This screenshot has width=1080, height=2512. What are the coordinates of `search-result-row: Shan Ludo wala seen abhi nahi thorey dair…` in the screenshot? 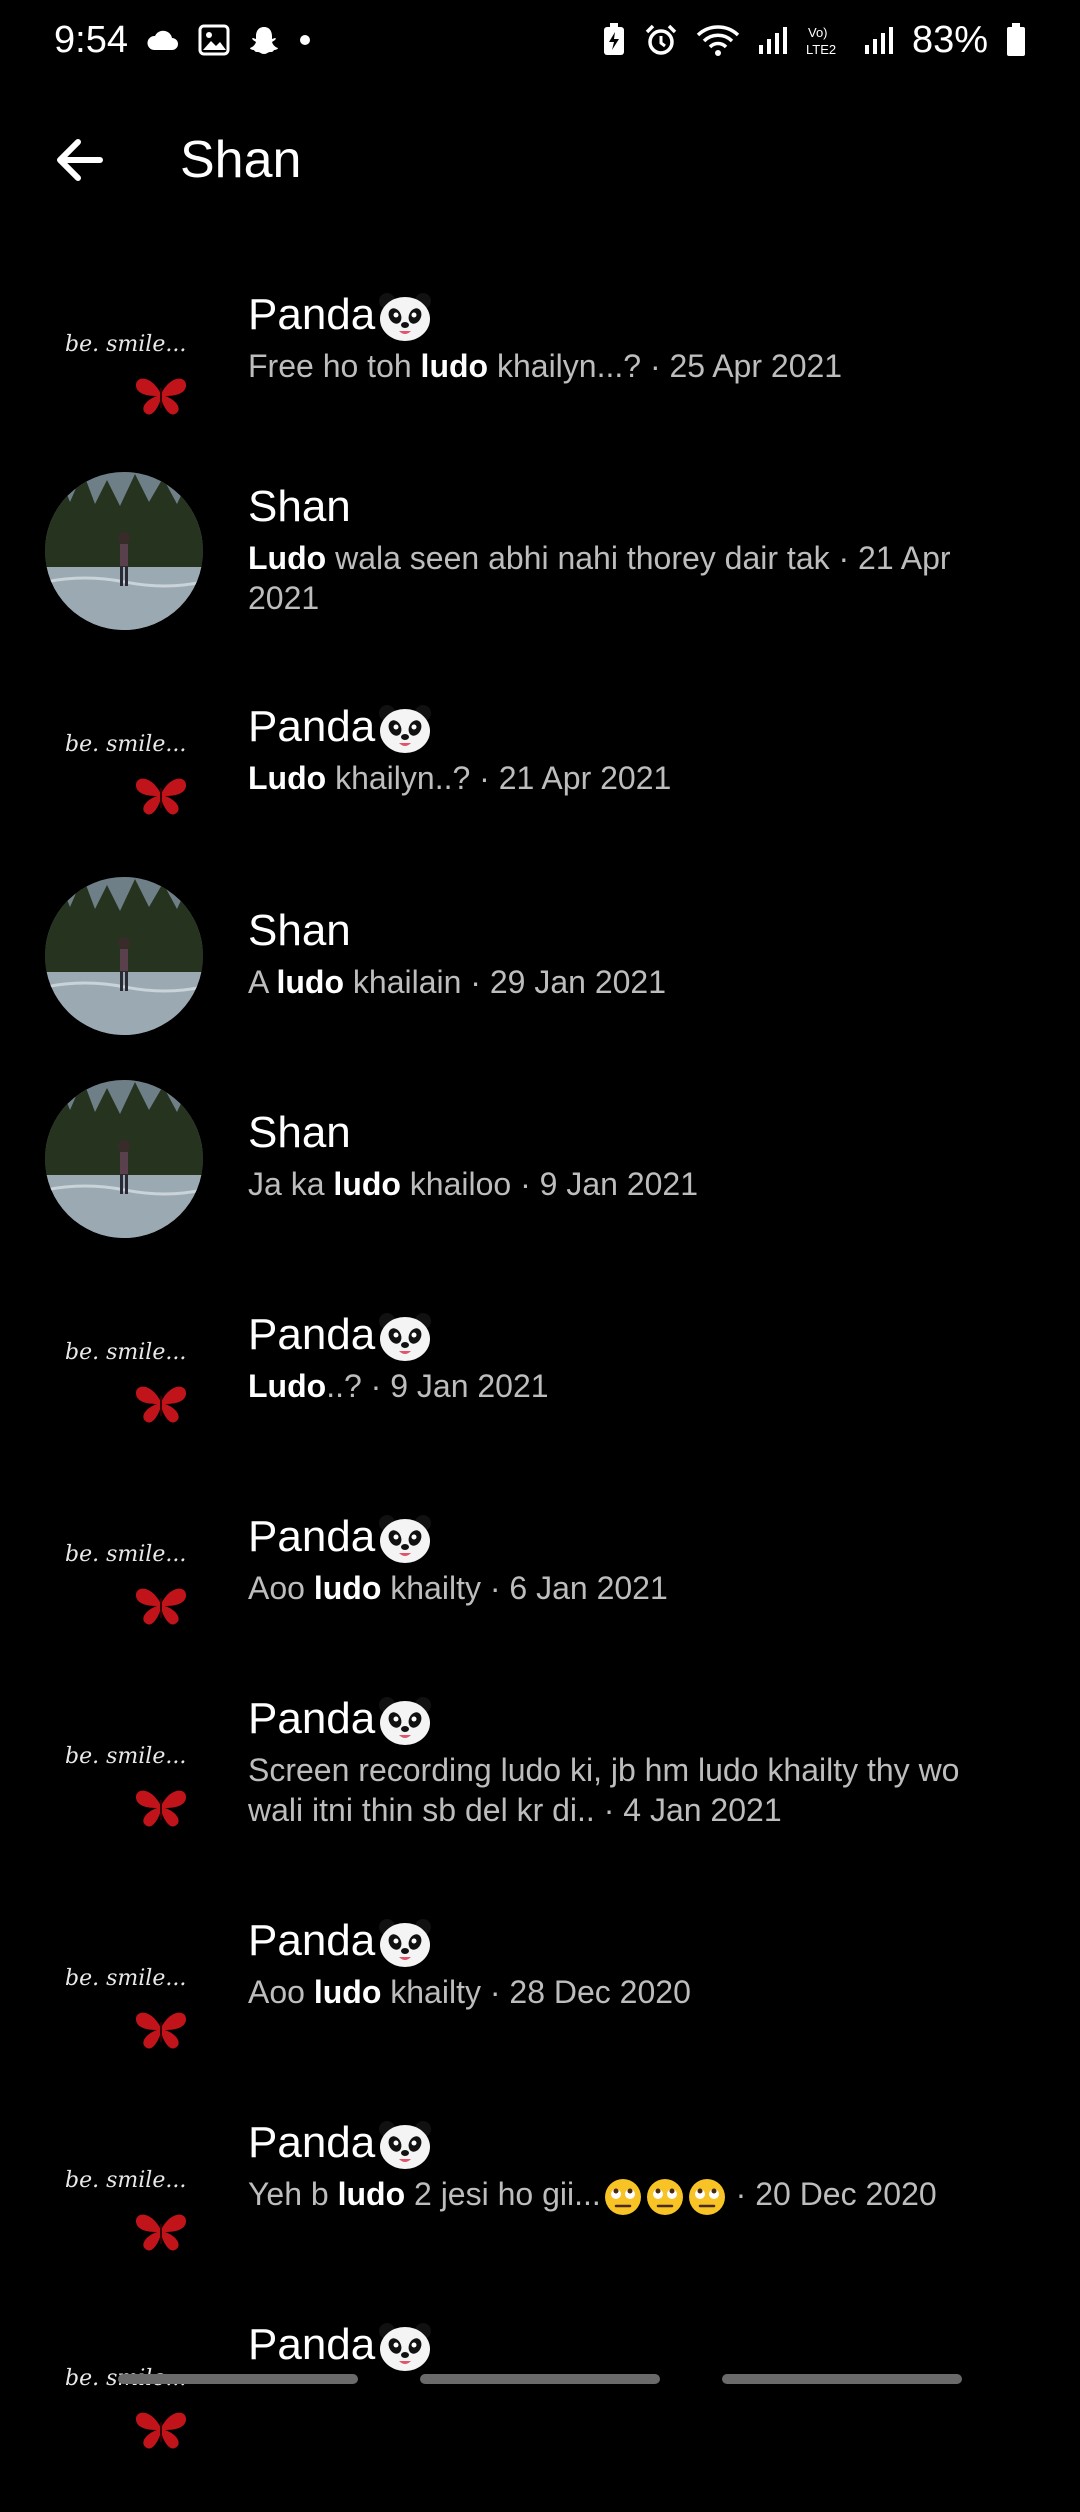 It's located at (540, 539).